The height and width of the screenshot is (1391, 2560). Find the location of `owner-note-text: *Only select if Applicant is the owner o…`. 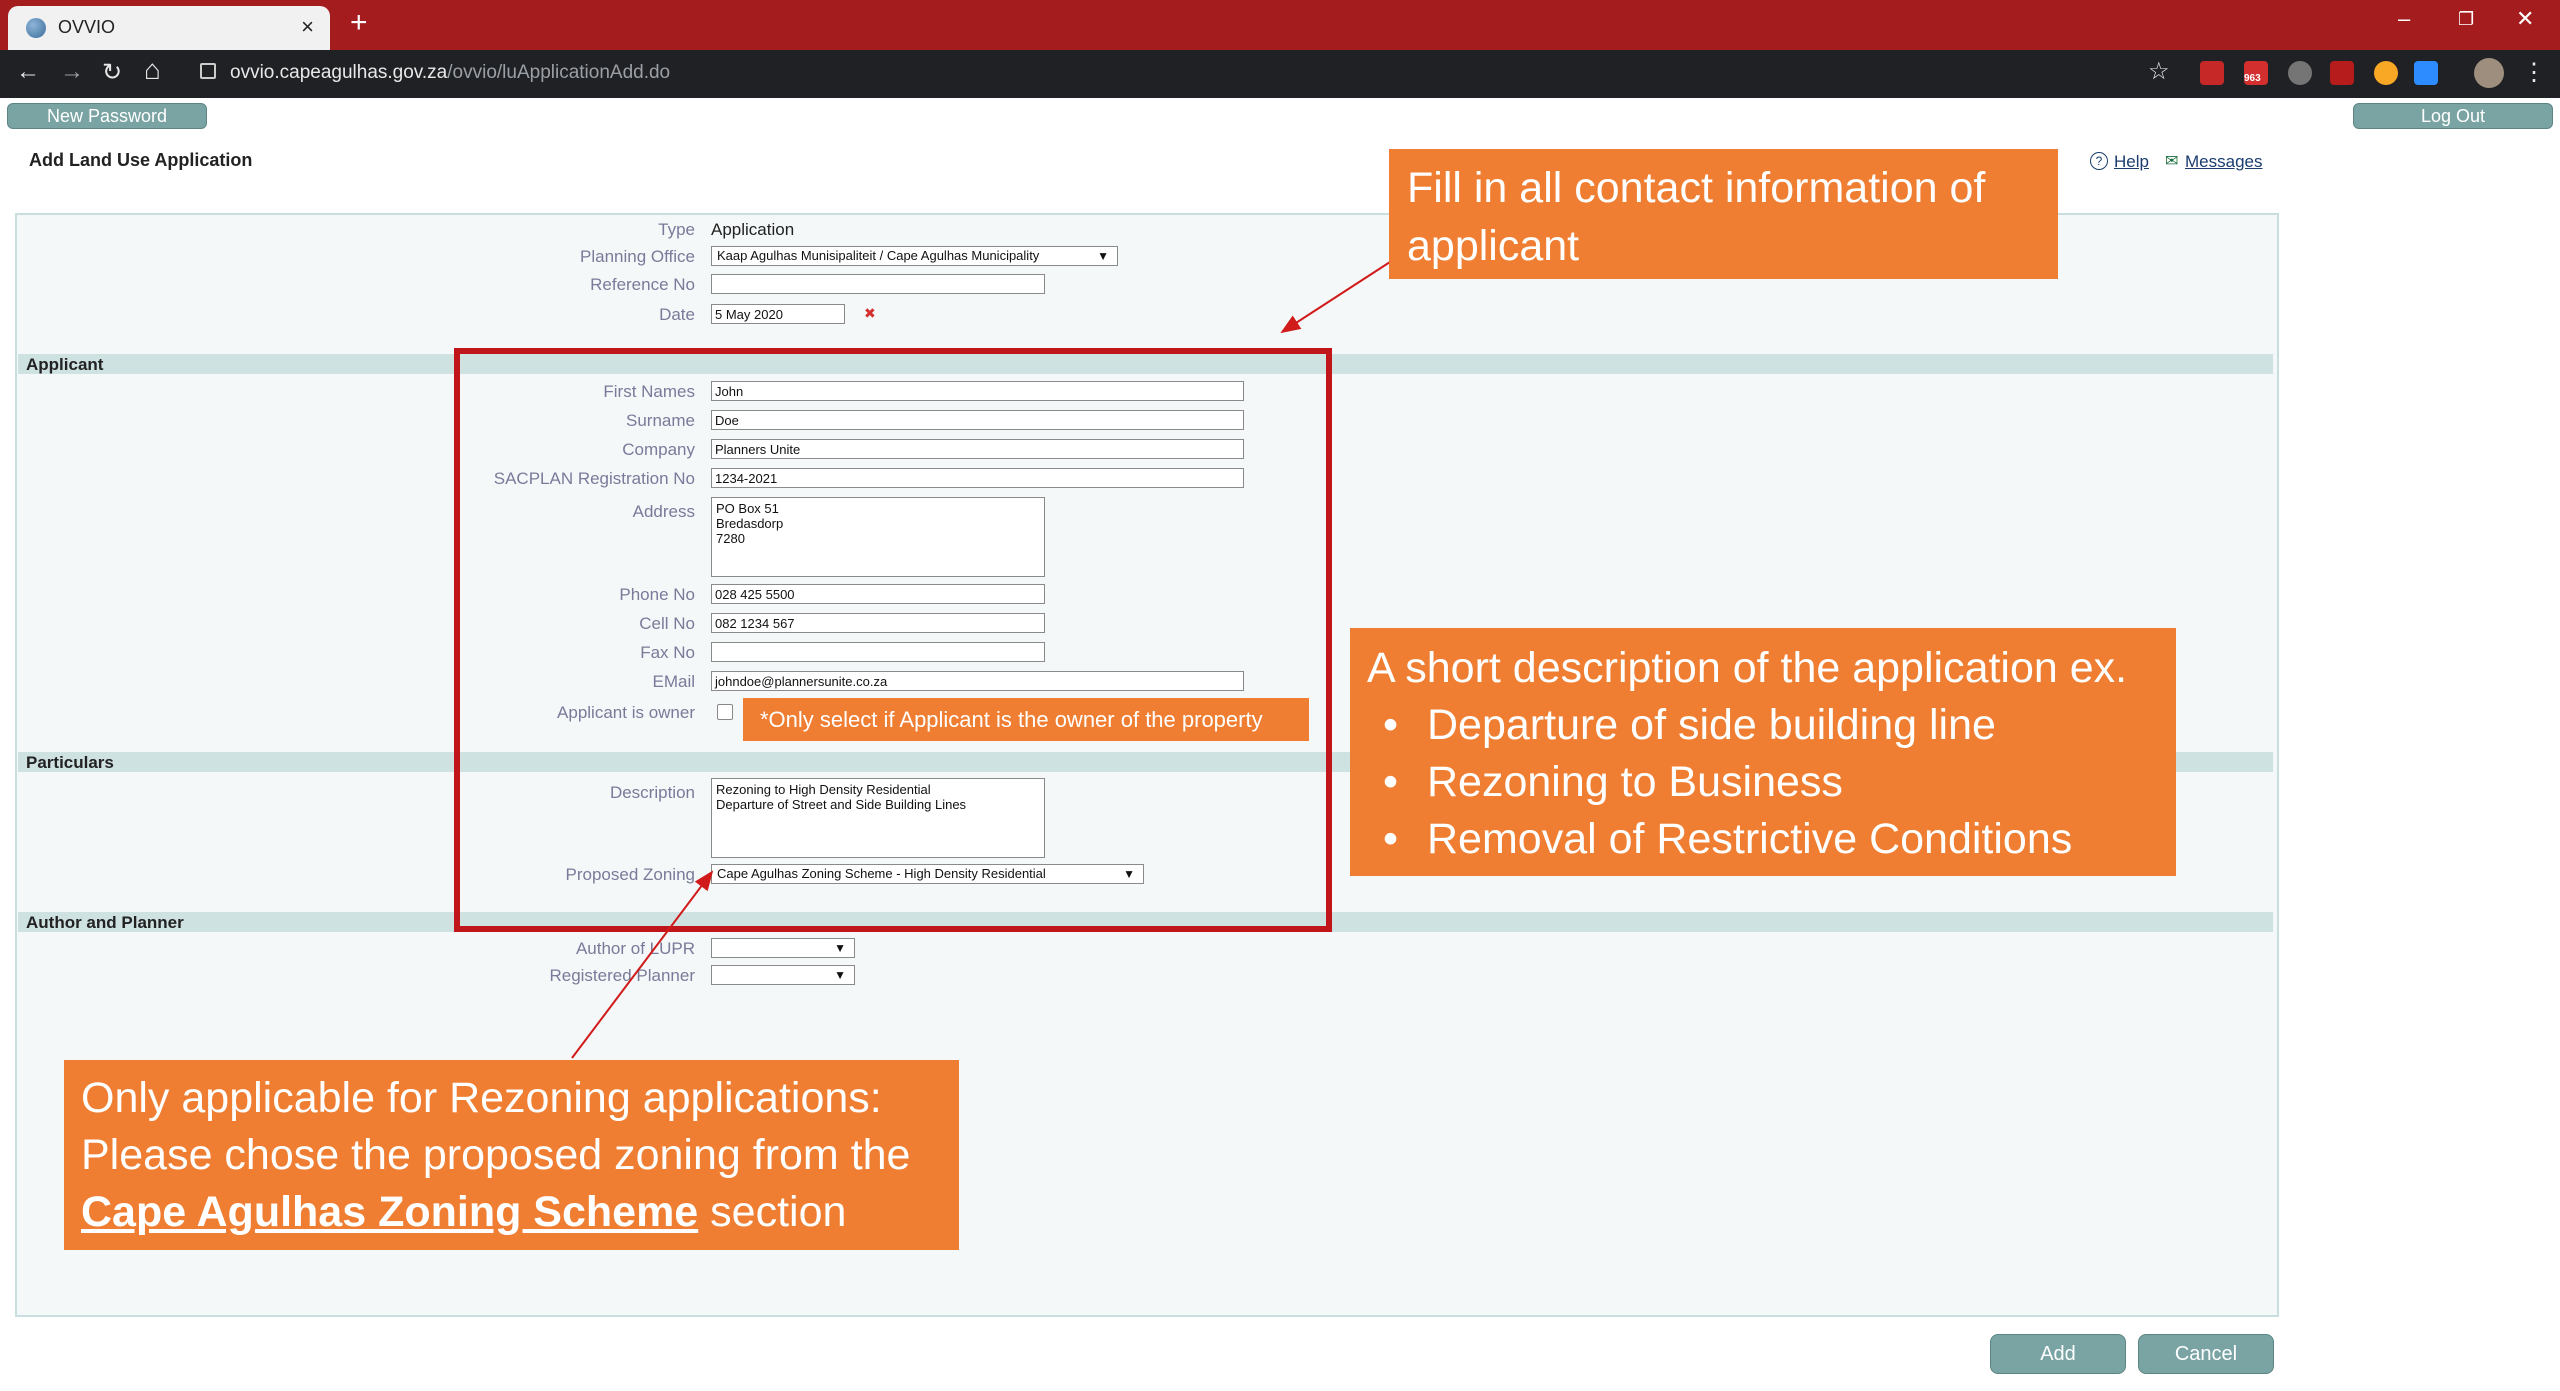

owner-note-text: *Only select if Applicant is the owner o… is located at coordinates (1011, 719).